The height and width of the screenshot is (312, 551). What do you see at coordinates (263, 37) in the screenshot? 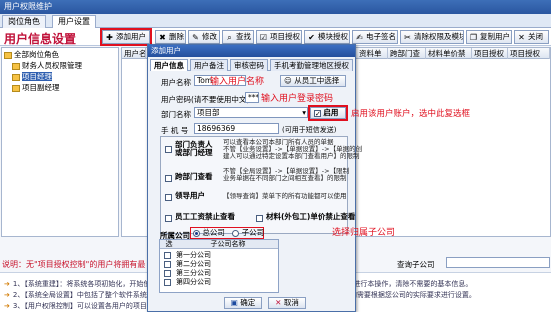
I see `checkbox-icon: ☑` at bounding box center [263, 37].